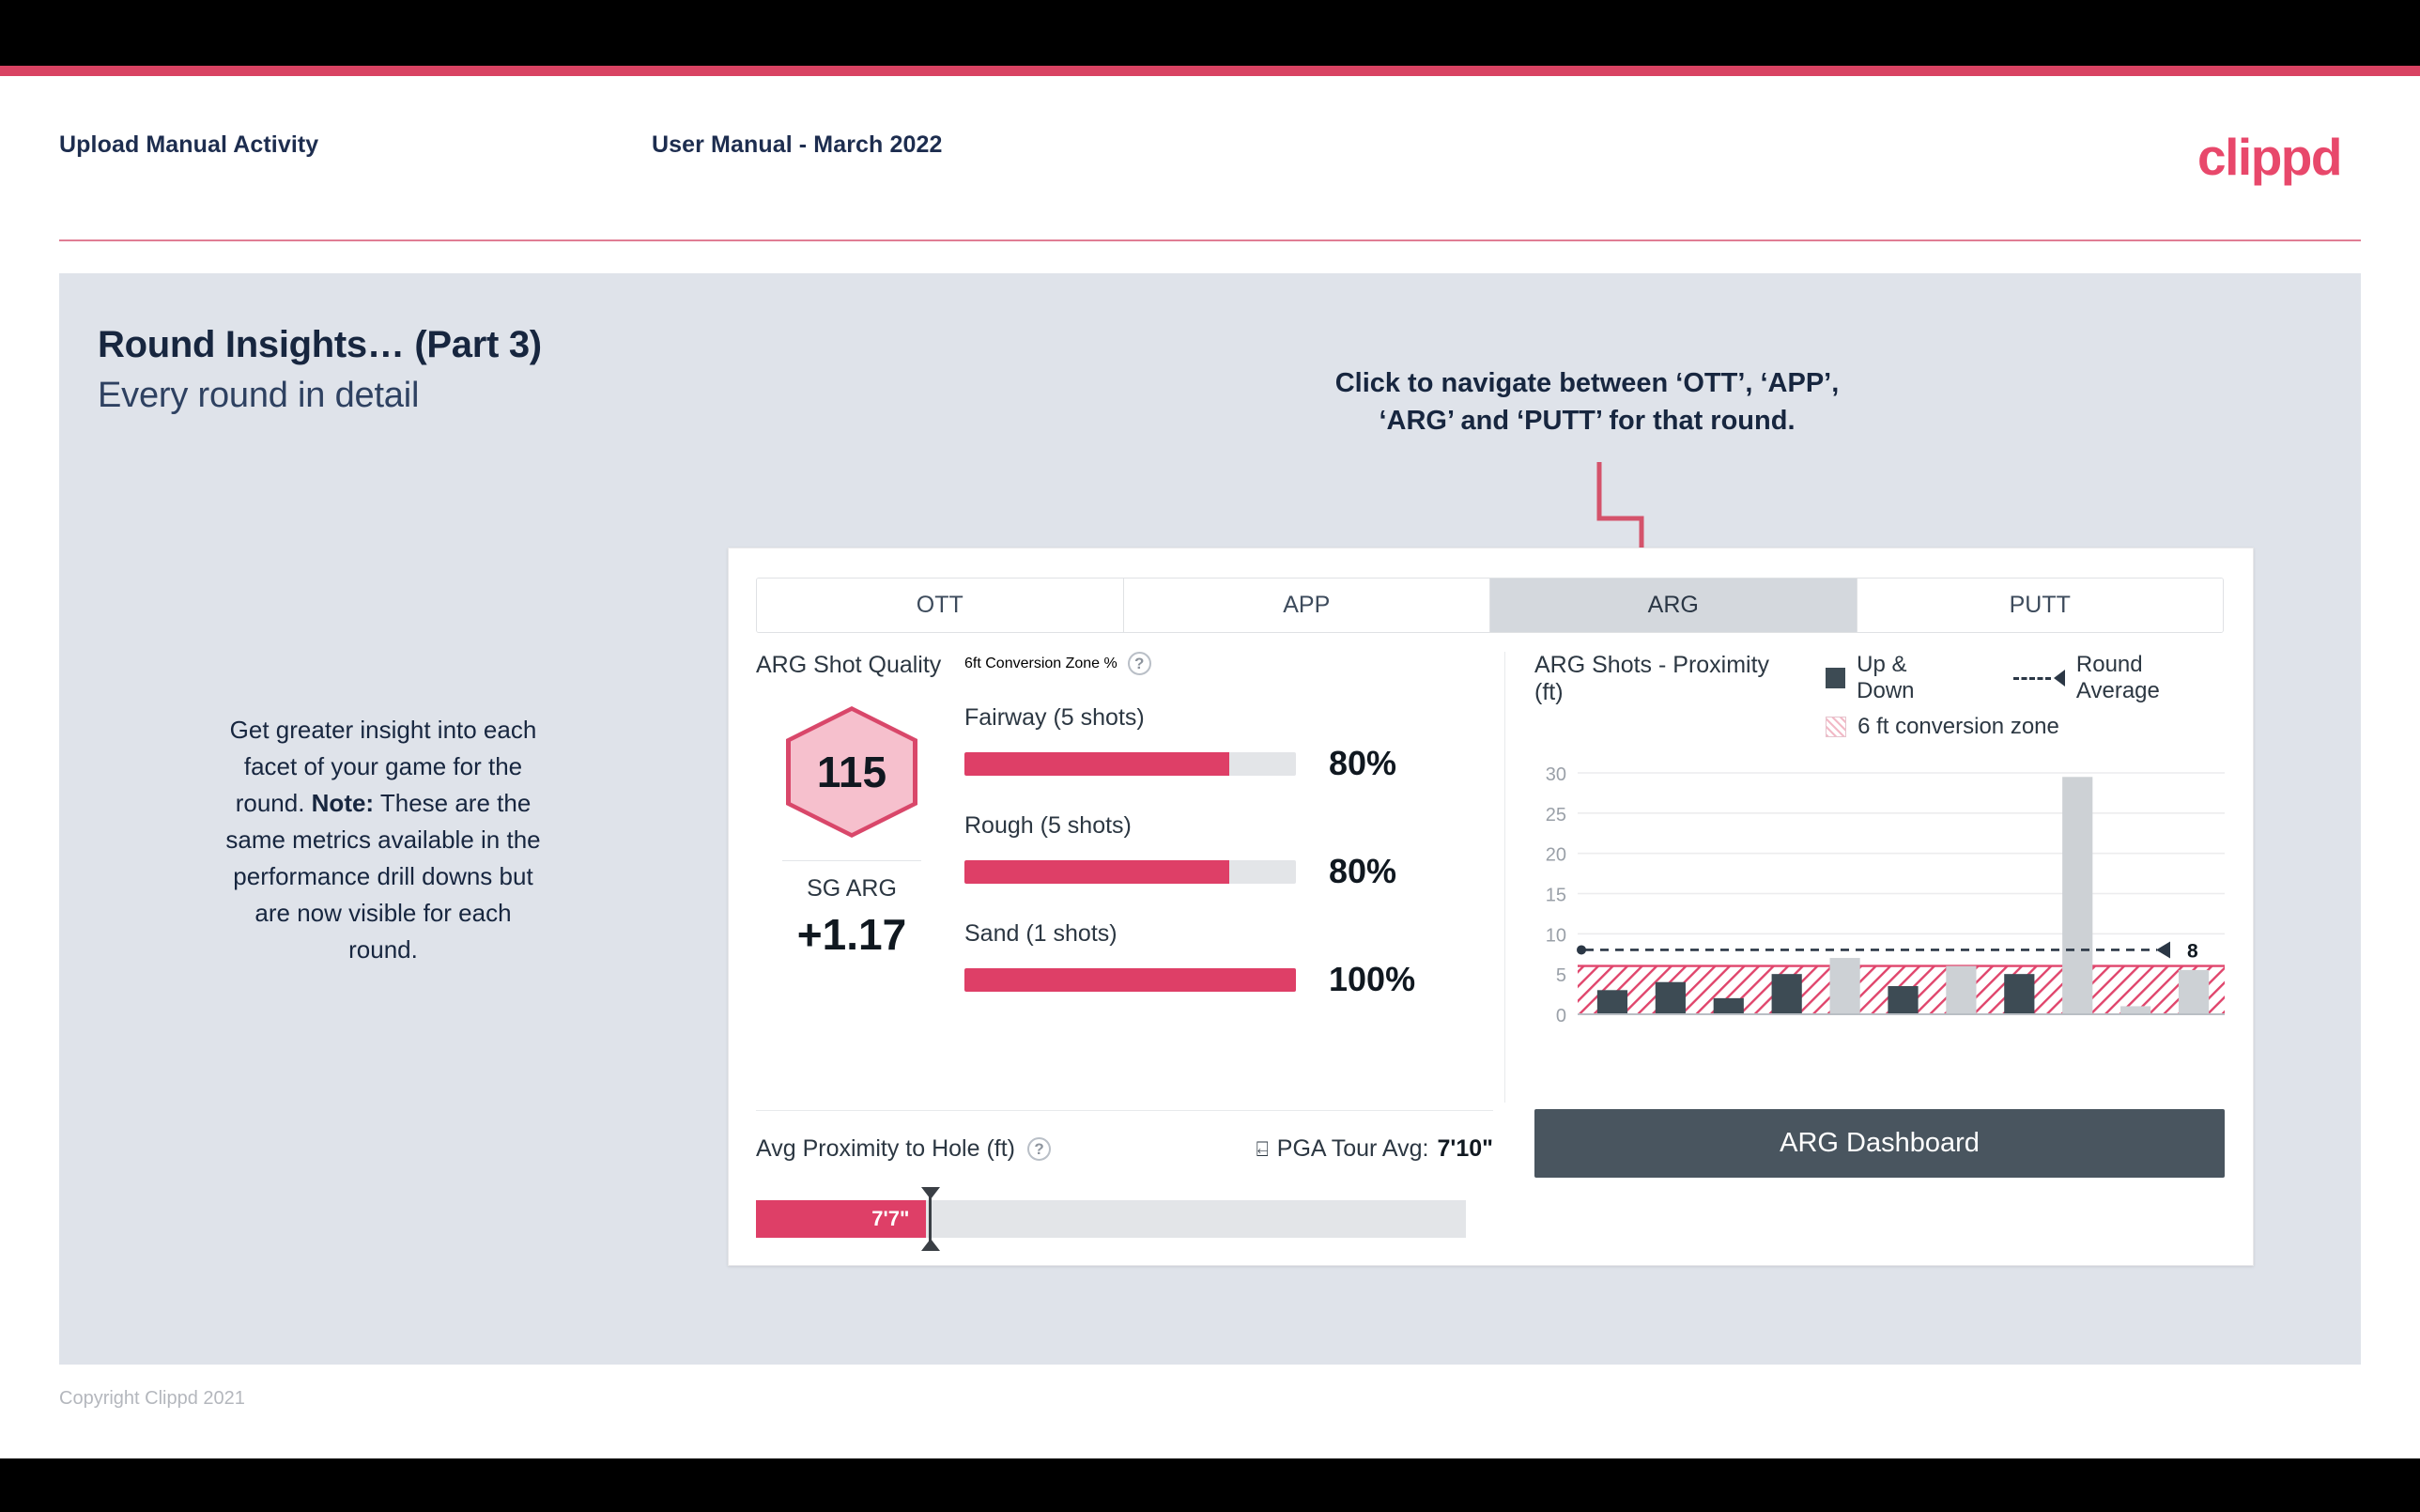  I want to click on pga-tour-average-label: PGA Tour Avg:, so click(1352, 1148).